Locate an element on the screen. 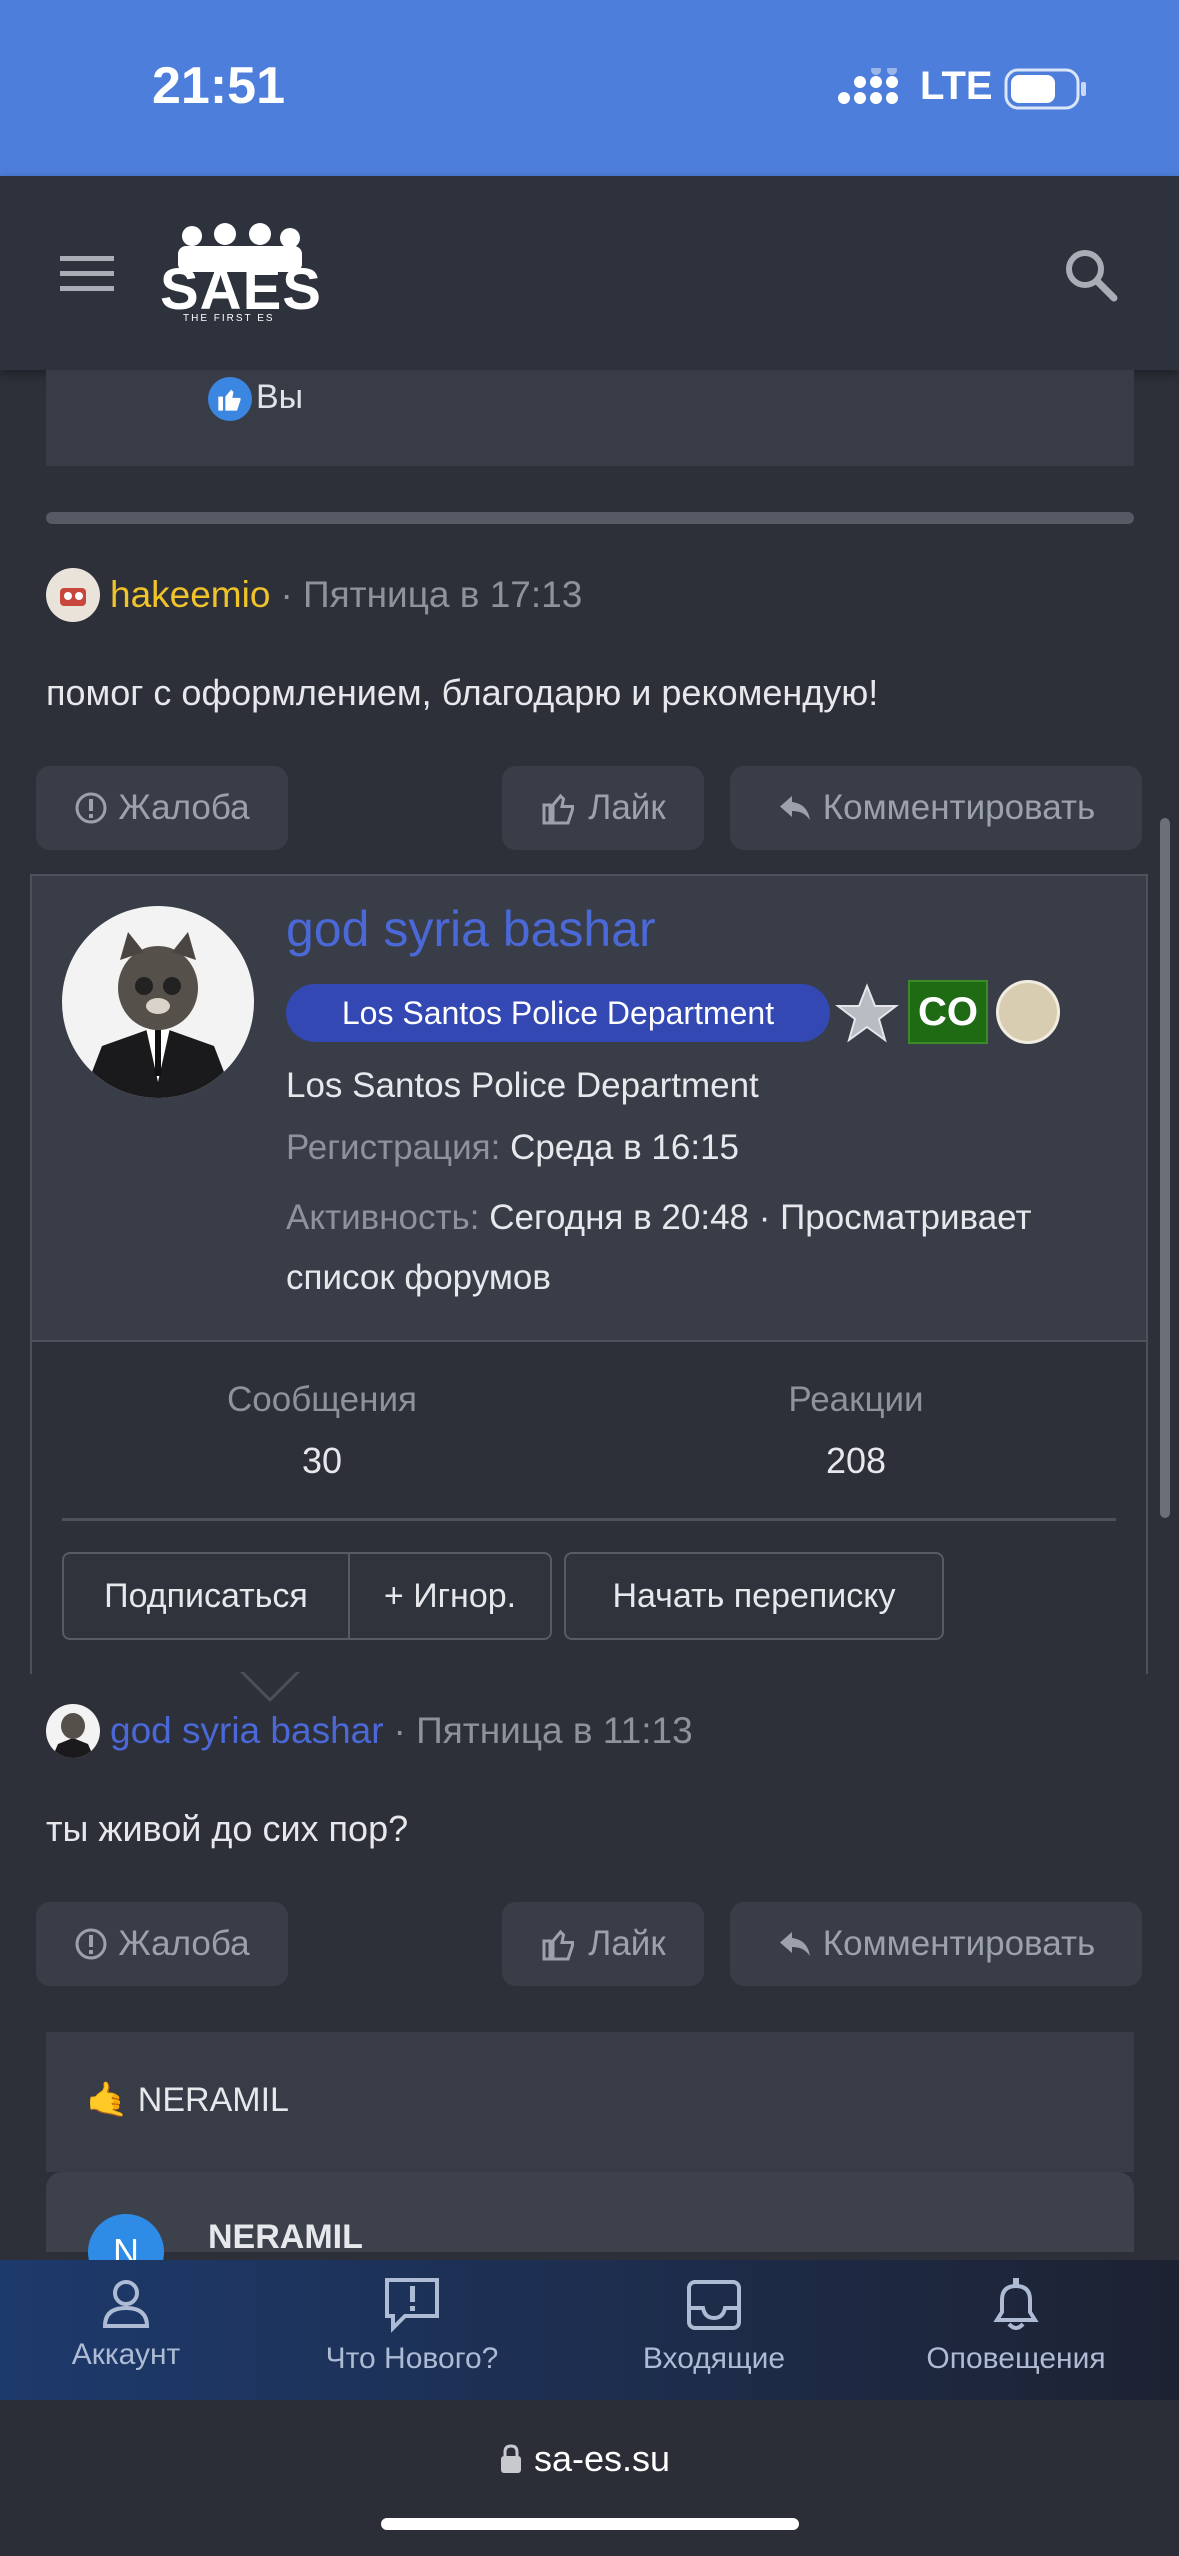 The height and width of the screenshot is (2556, 1179). registration-row: Регистрация: Среда в 16:15 is located at coordinates (512, 1148).